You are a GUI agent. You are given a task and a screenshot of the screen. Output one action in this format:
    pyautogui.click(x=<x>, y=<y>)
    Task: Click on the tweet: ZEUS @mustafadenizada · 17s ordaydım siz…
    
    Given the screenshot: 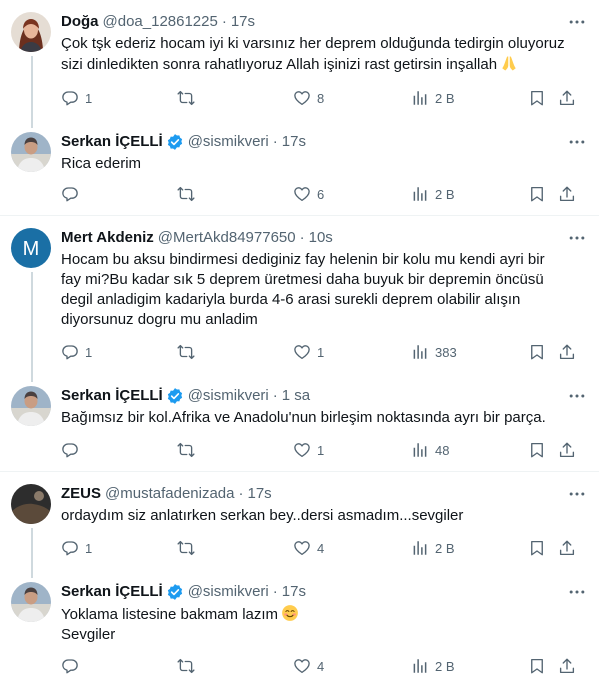 What is the action you would take?
    pyautogui.click(x=299, y=521)
    